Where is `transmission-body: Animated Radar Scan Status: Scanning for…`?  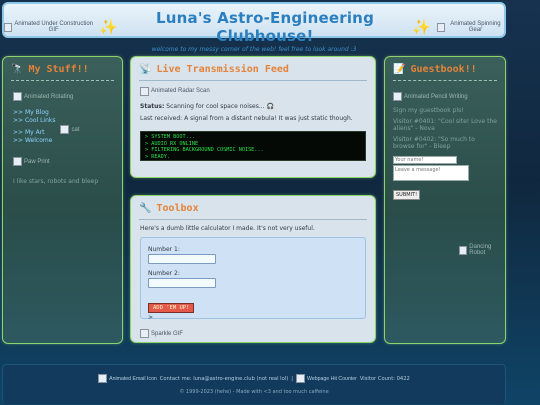
transmission-body: Animated Radar Scan Status: Scanning for… is located at coordinates (253, 104).